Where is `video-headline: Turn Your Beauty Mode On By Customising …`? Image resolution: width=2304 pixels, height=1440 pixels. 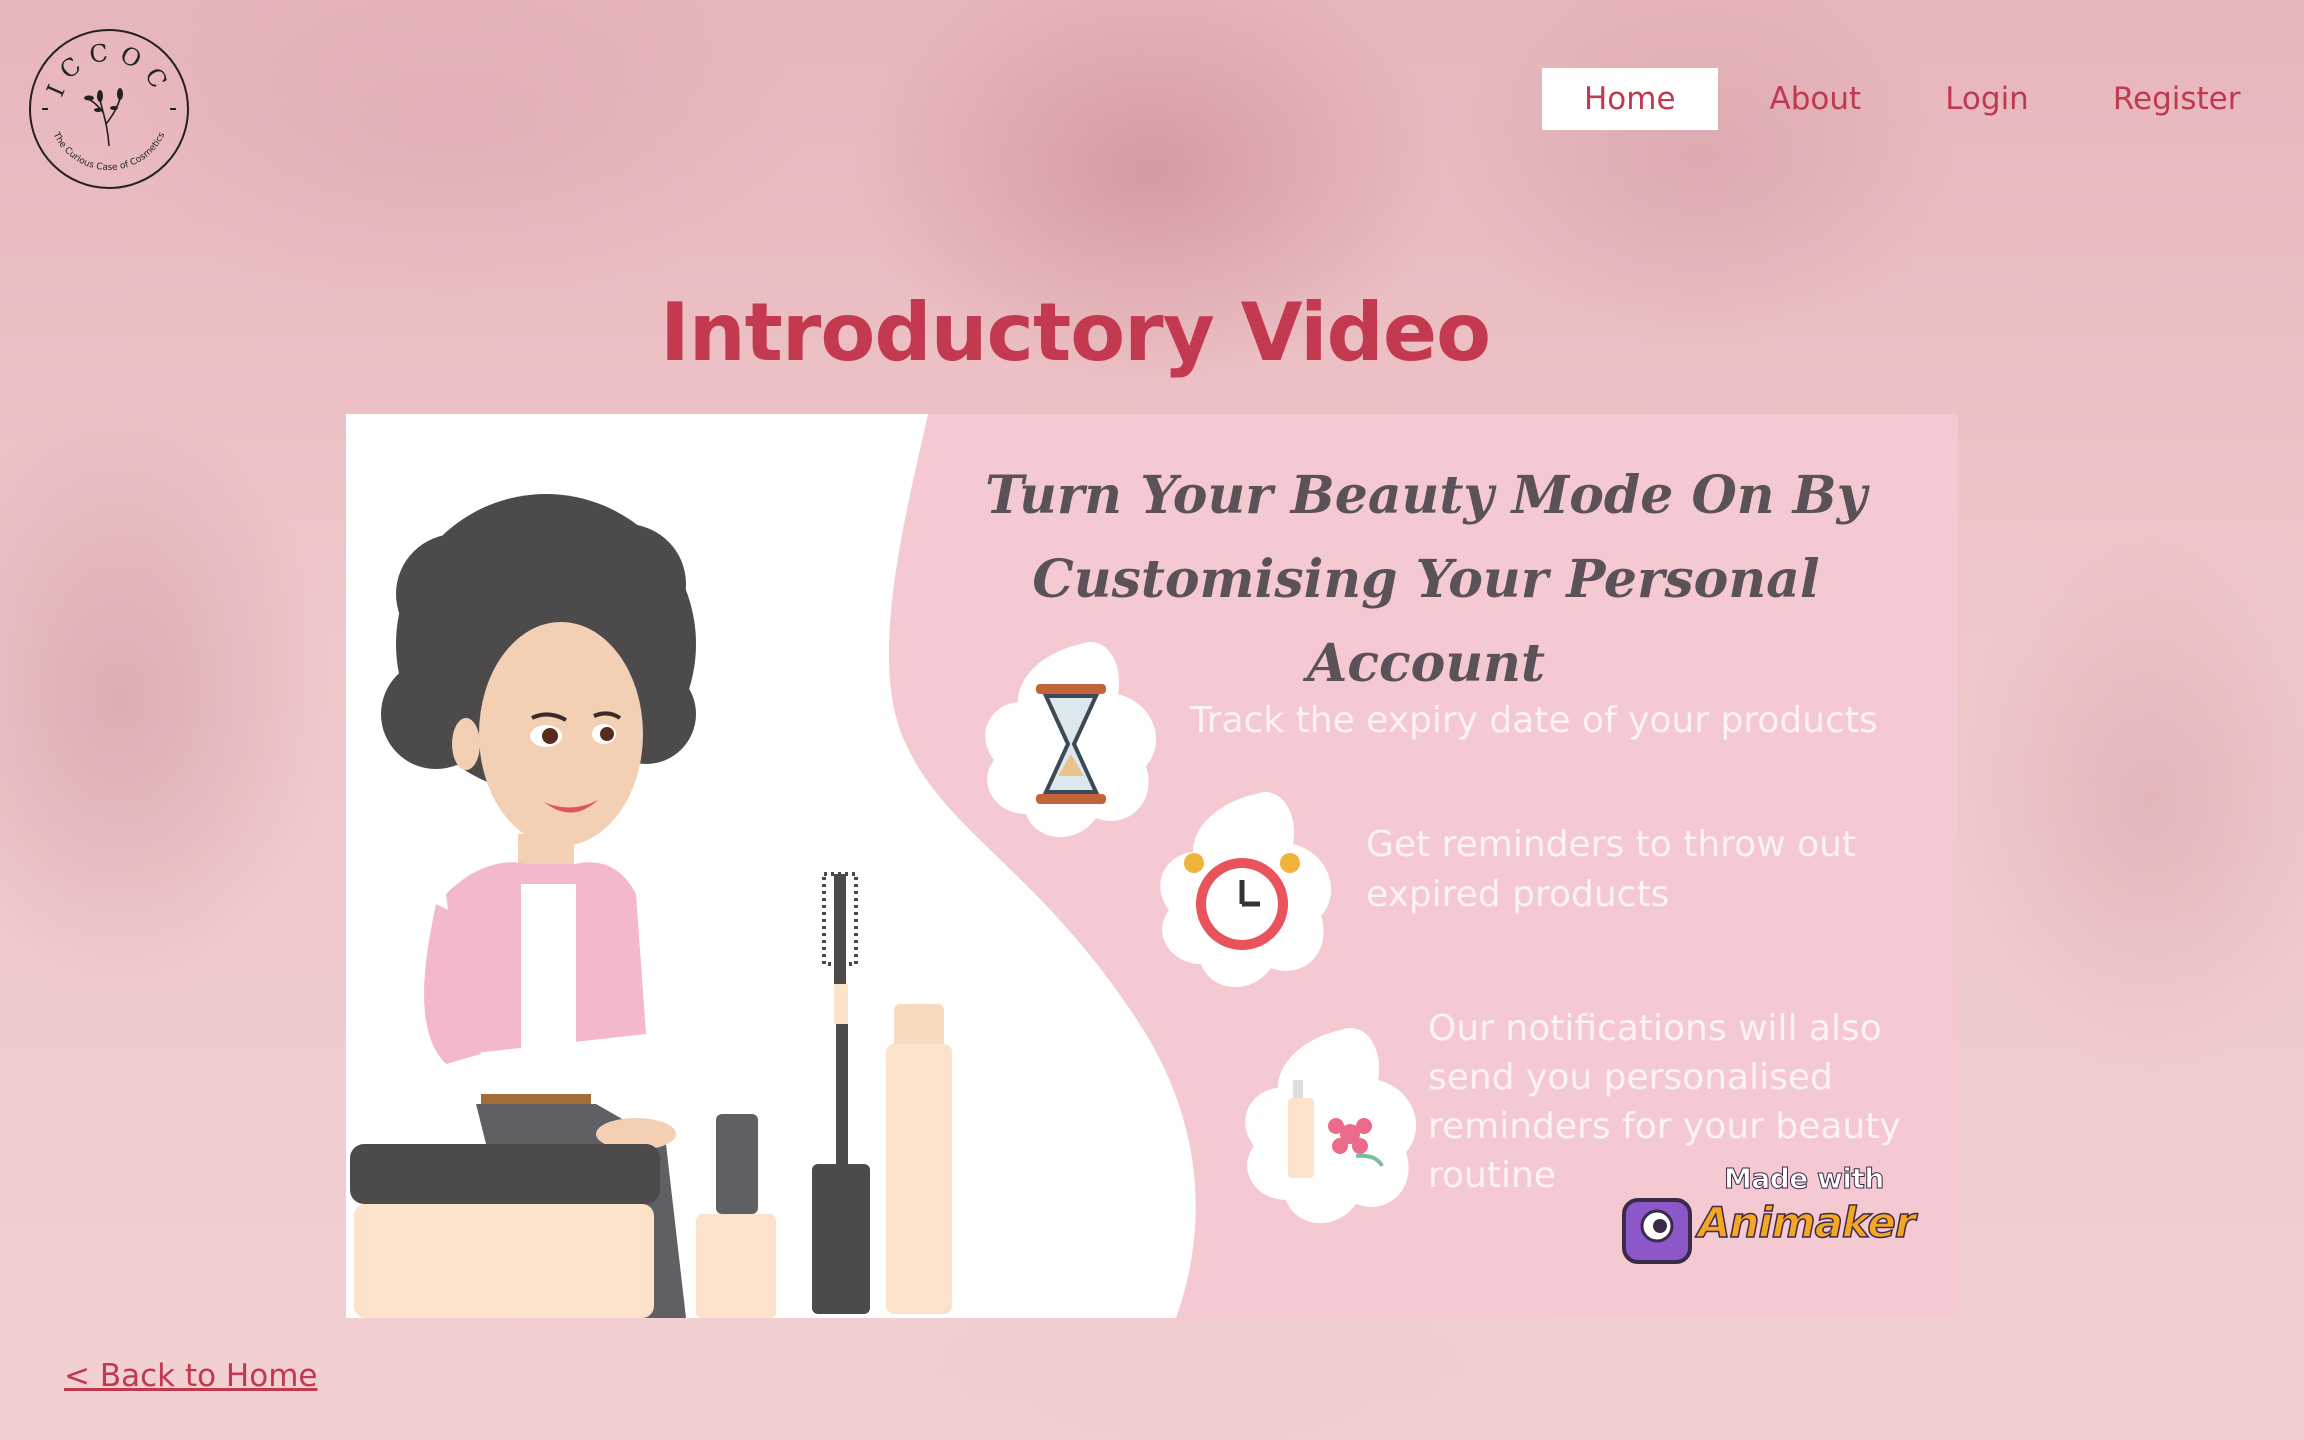
video-headline: Turn Your Beauty Mode On By Customising … is located at coordinates (1426, 580).